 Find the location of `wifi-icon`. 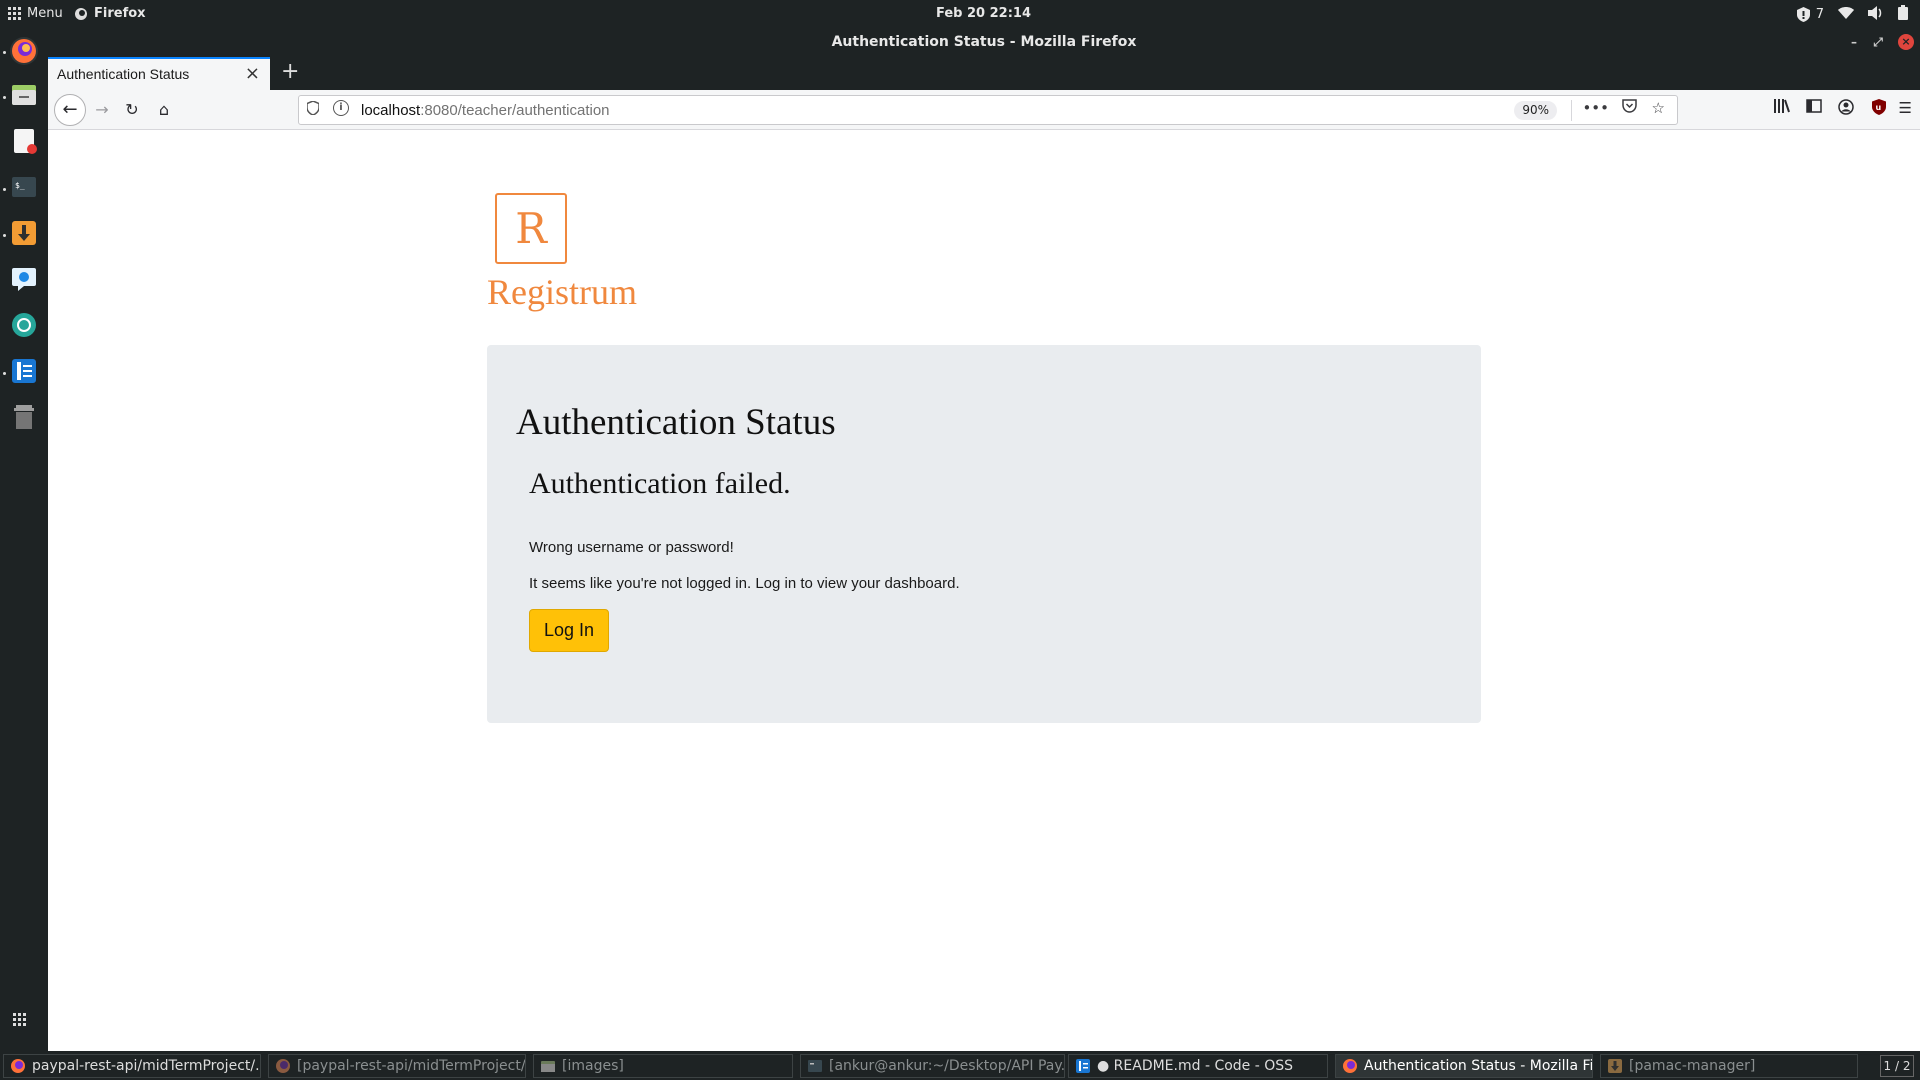

wifi-icon is located at coordinates (1846, 14).